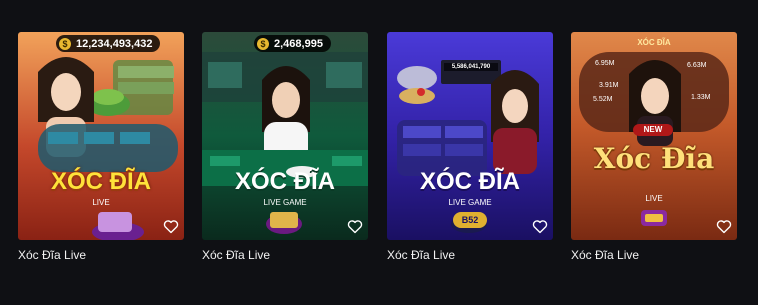  Describe the element at coordinates (609, 85) in the screenshot. I see `board-value-2: 3.91M` at that location.